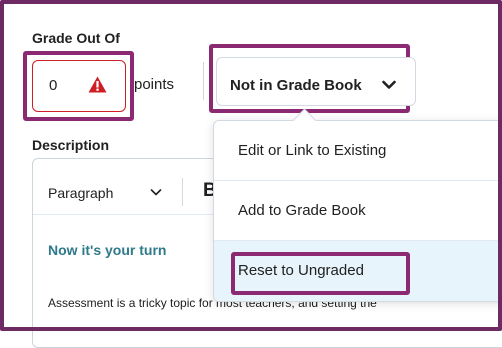 This screenshot has height=348, width=502. What do you see at coordinates (53, 85) in the screenshot?
I see `grade-value: 0` at bounding box center [53, 85].